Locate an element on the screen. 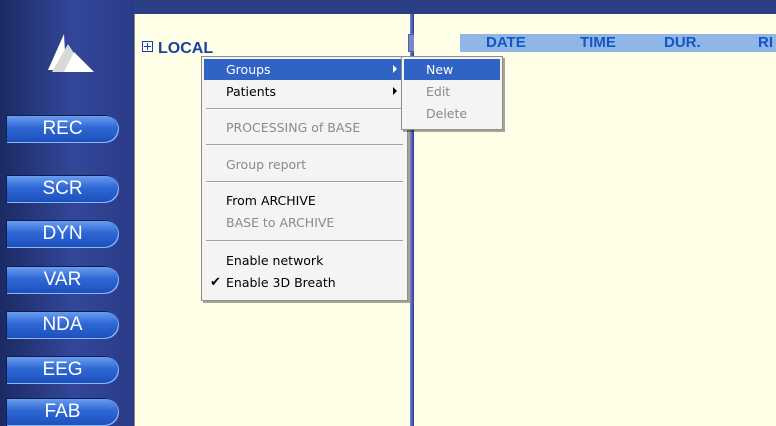 Image resolution: width=776 pixels, height=426 pixels. submenu-item-delete: Delete is located at coordinates (452, 113).